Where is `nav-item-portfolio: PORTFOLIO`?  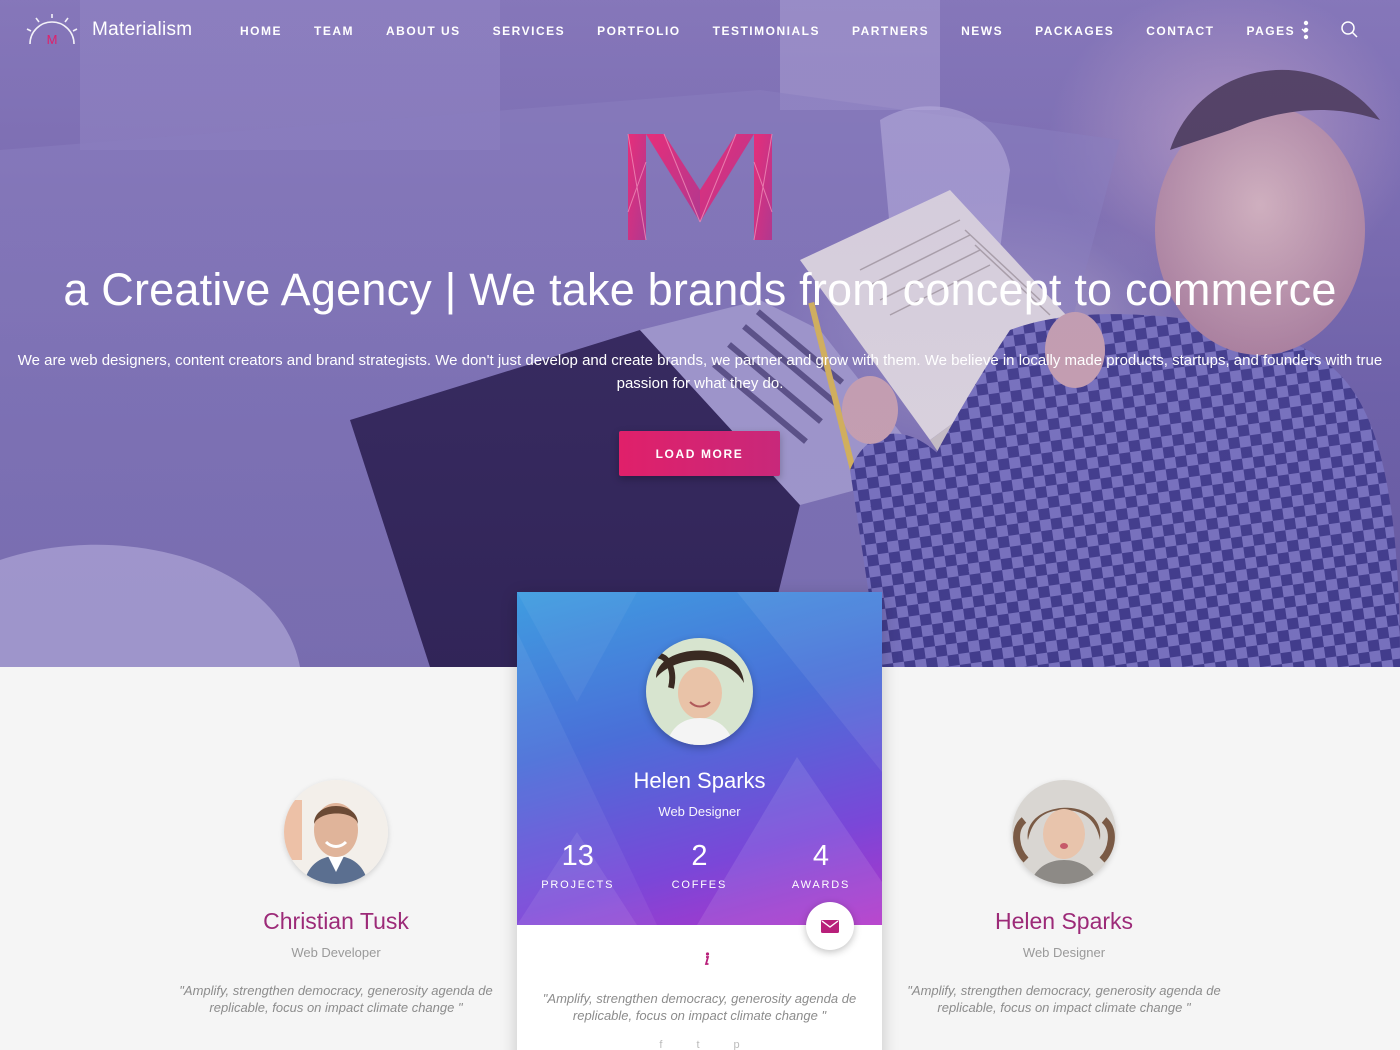 nav-item-portfolio: PORTFOLIO is located at coordinates (639, 31).